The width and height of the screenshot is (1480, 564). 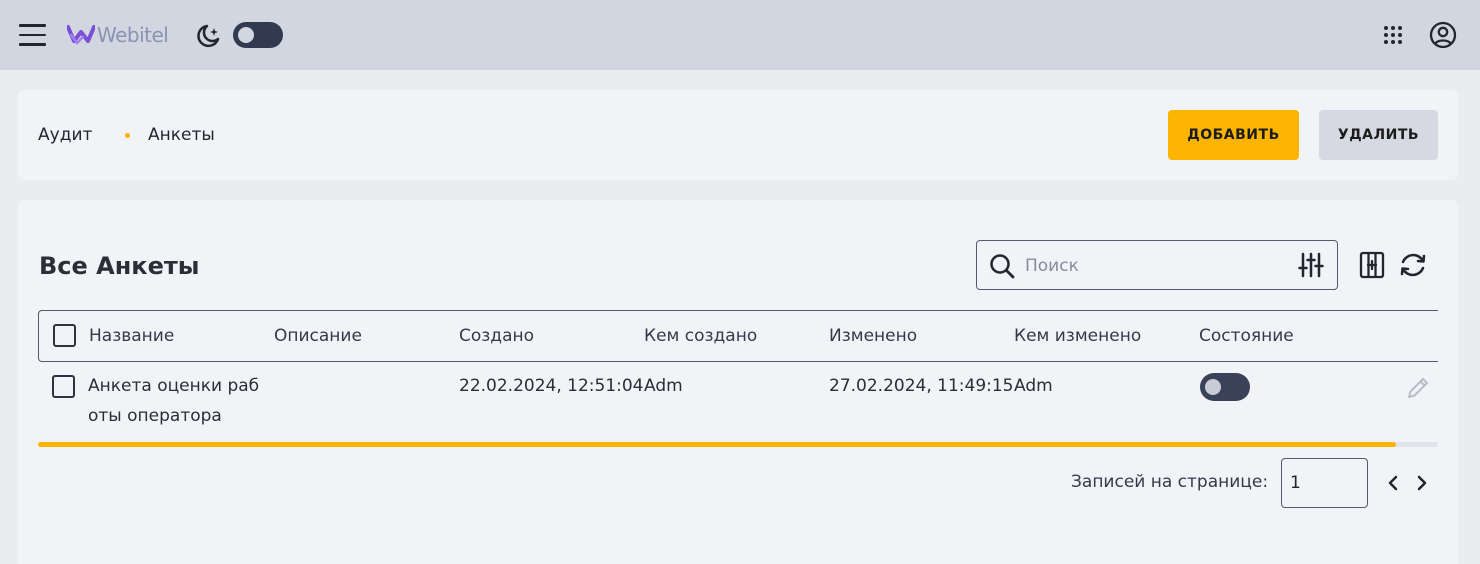 What do you see at coordinates (1422, 483) in the screenshot?
I see `chevron-right-icon` at bounding box center [1422, 483].